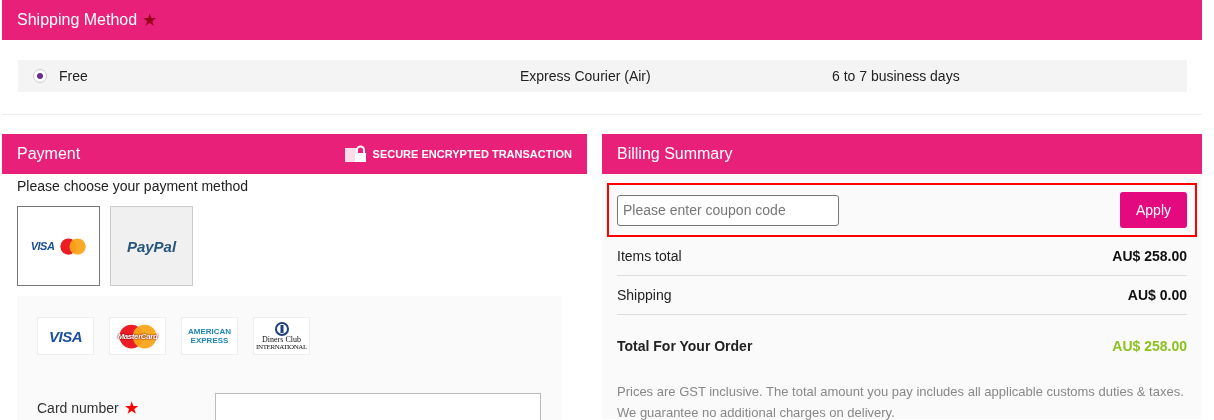  What do you see at coordinates (355, 154) in the screenshot?
I see `lock-icon` at bounding box center [355, 154].